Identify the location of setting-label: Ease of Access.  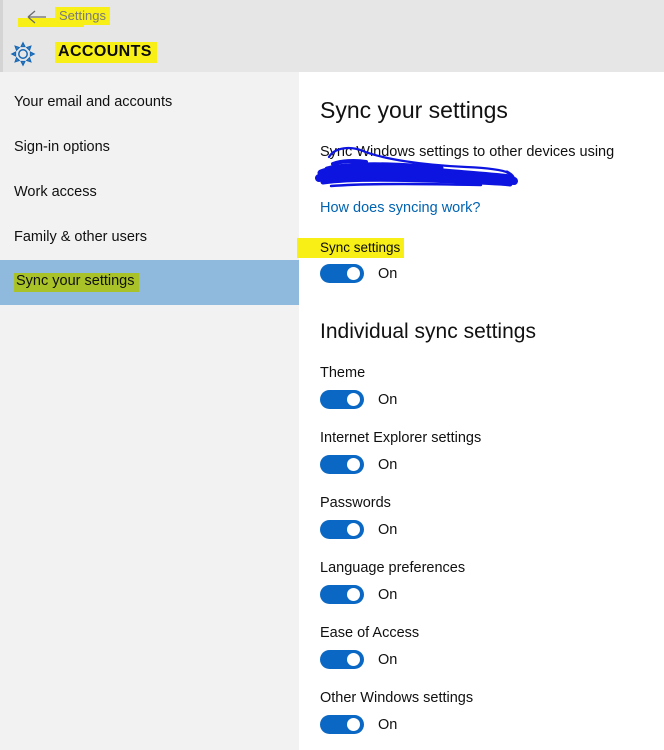
(370, 633).